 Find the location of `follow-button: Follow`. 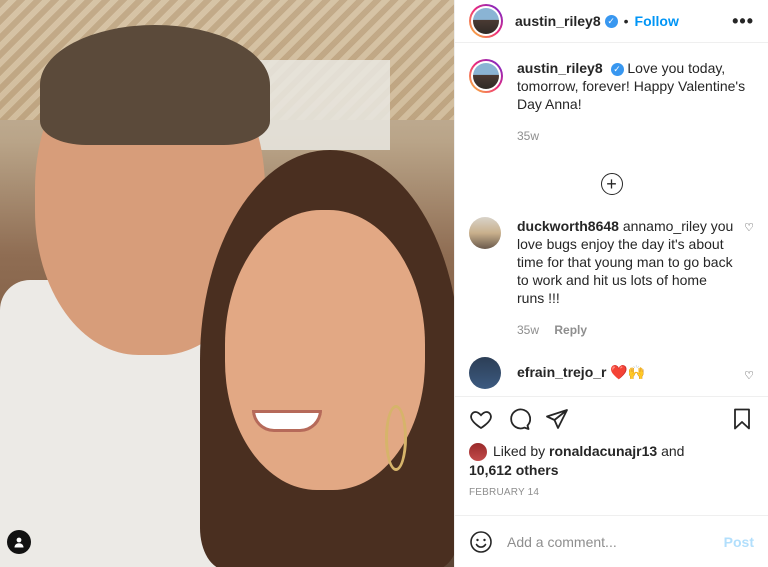

follow-button: Follow is located at coordinates (657, 21).